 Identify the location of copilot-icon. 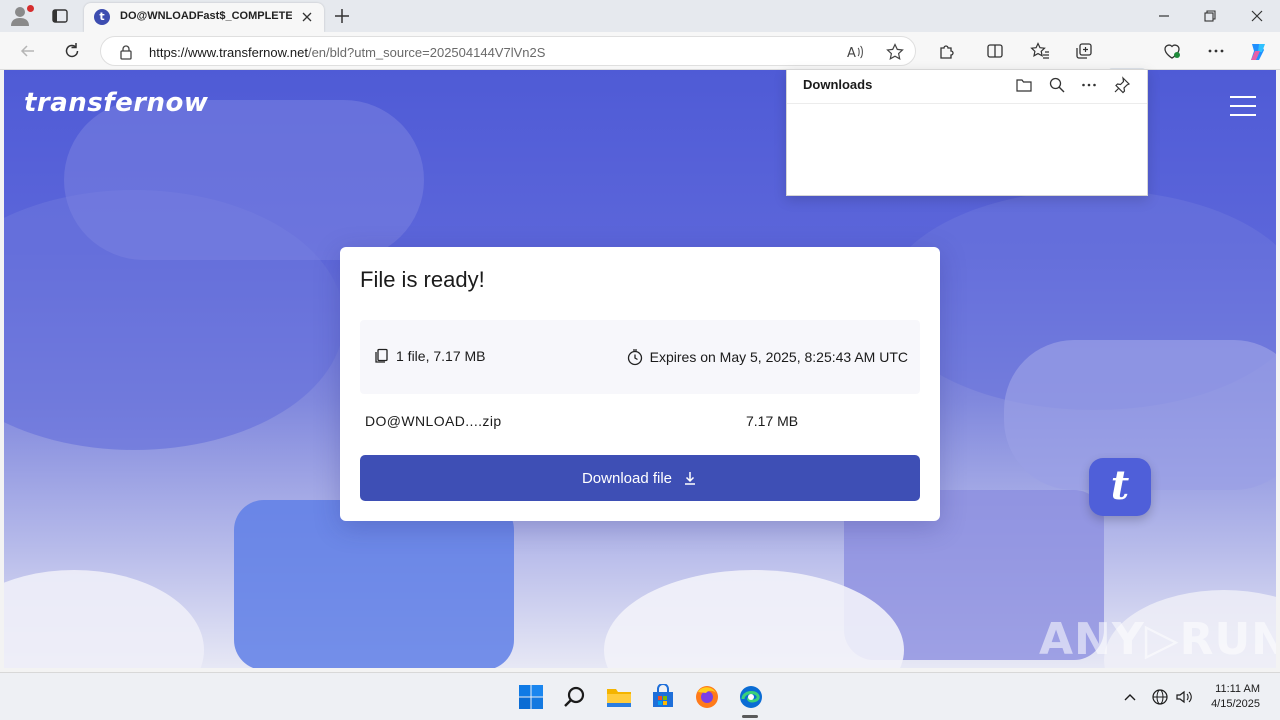
(1257, 51).